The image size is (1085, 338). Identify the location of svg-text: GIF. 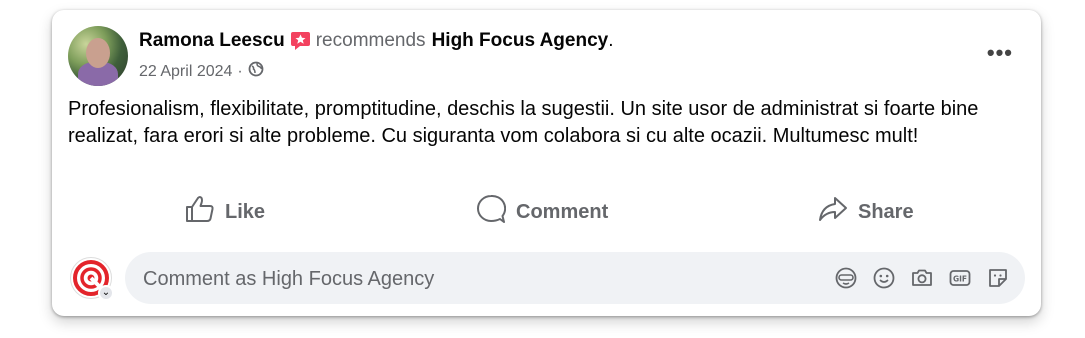
(960, 279).